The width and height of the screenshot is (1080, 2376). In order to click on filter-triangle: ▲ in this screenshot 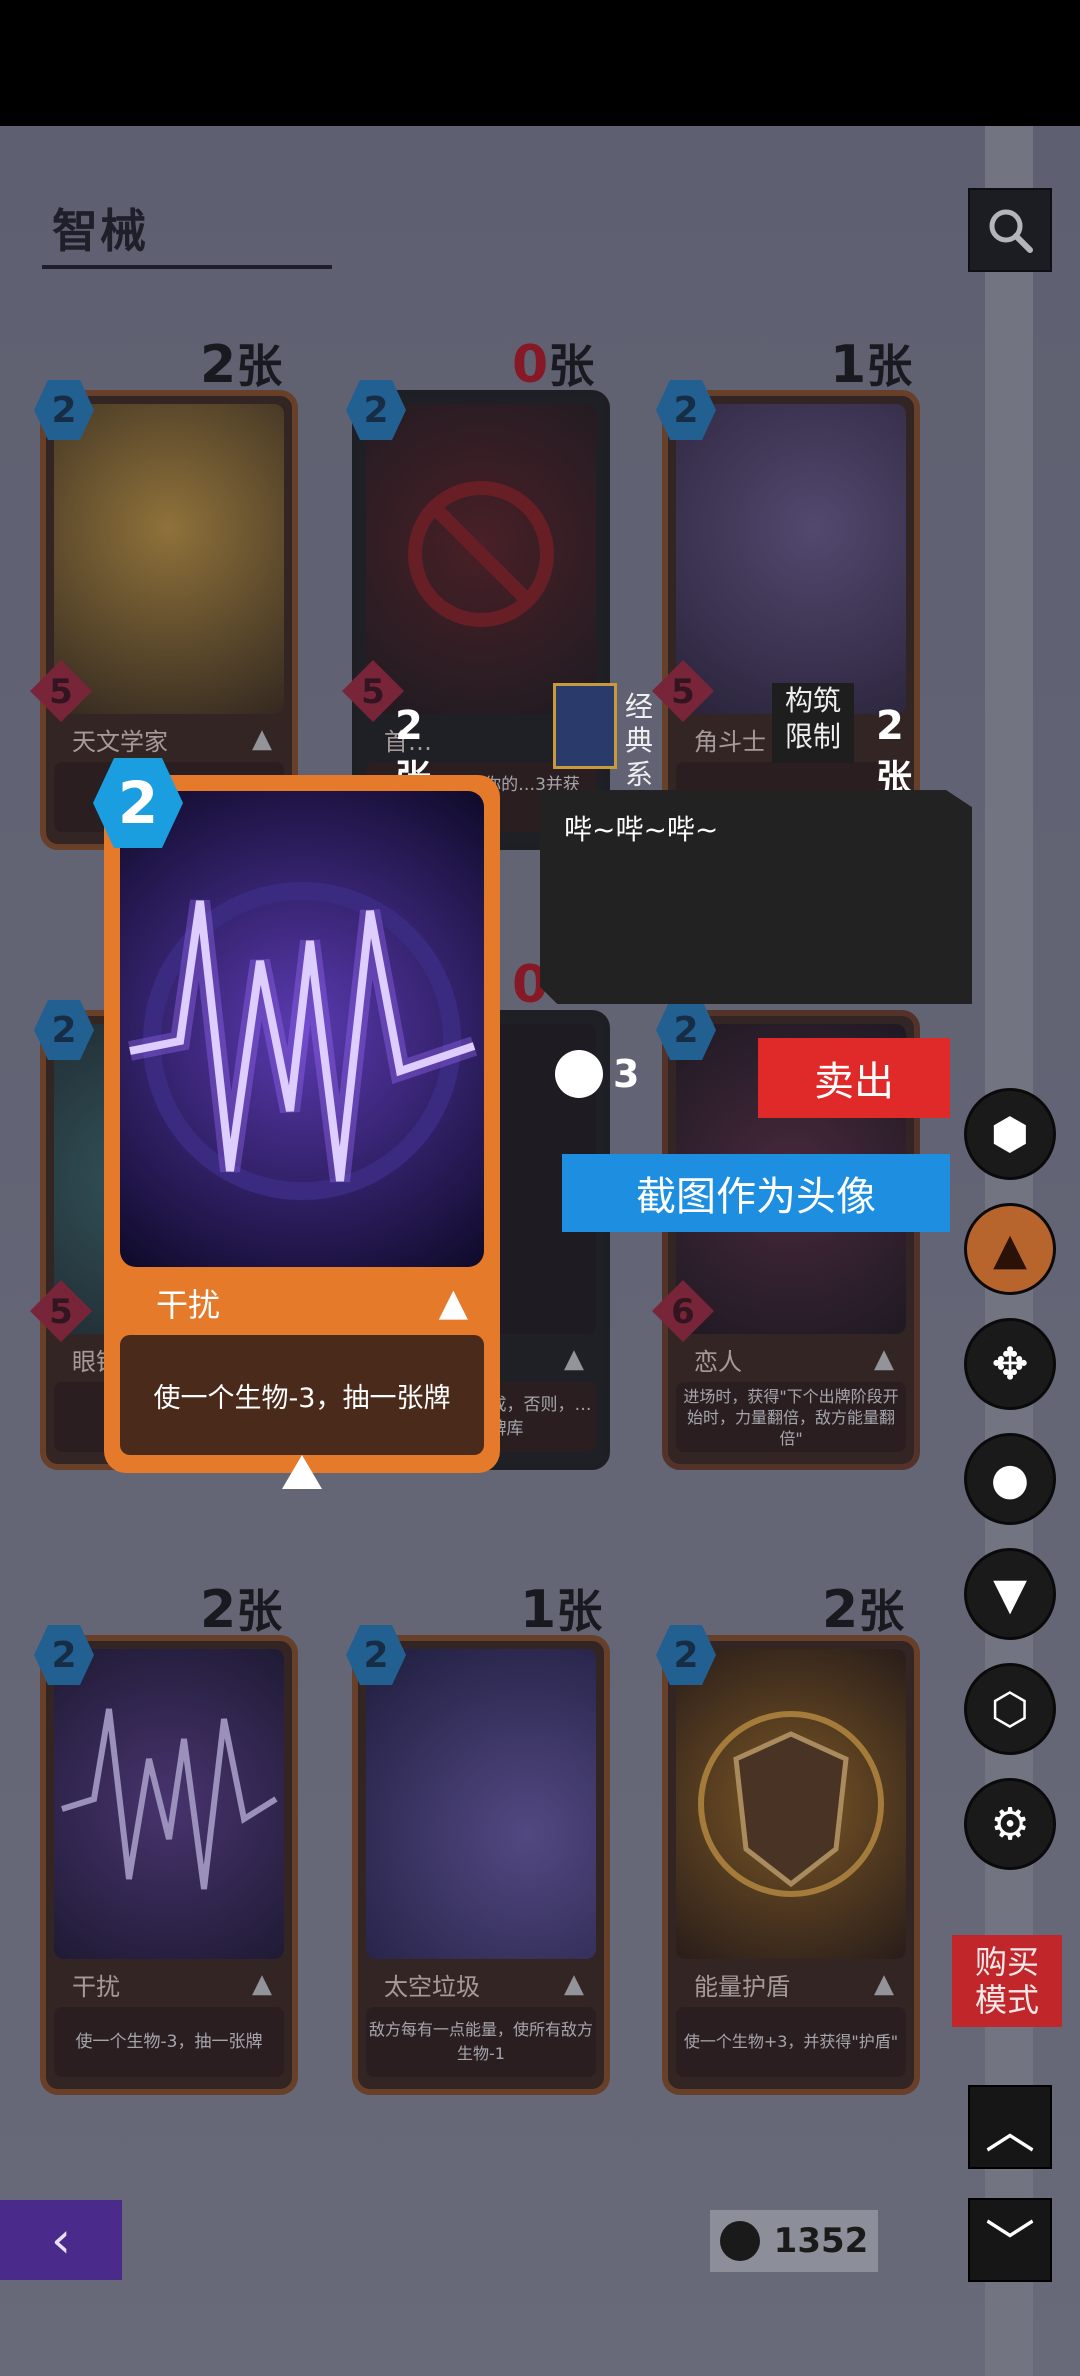, I will do `click(1010, 1249)`.